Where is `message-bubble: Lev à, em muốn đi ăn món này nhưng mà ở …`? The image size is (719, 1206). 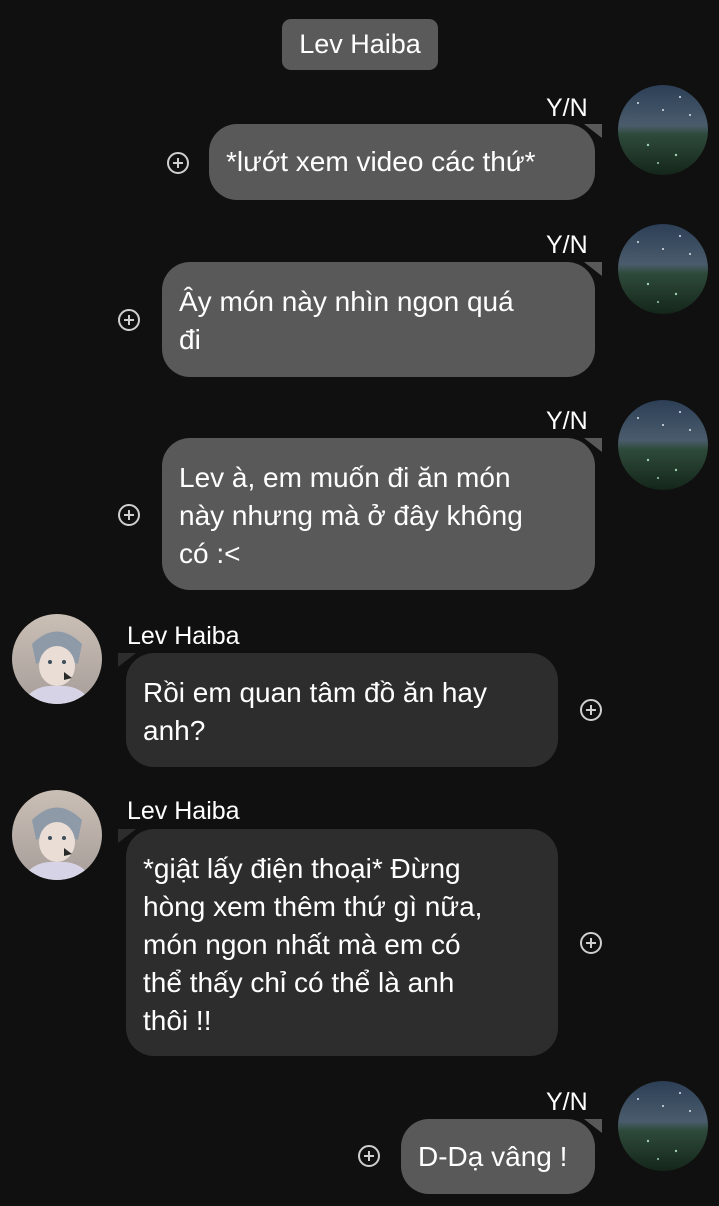 message-bubble: Lev à, em muốn đi ăn món này nhưng mà ở … is located at coordinates (378, 514).